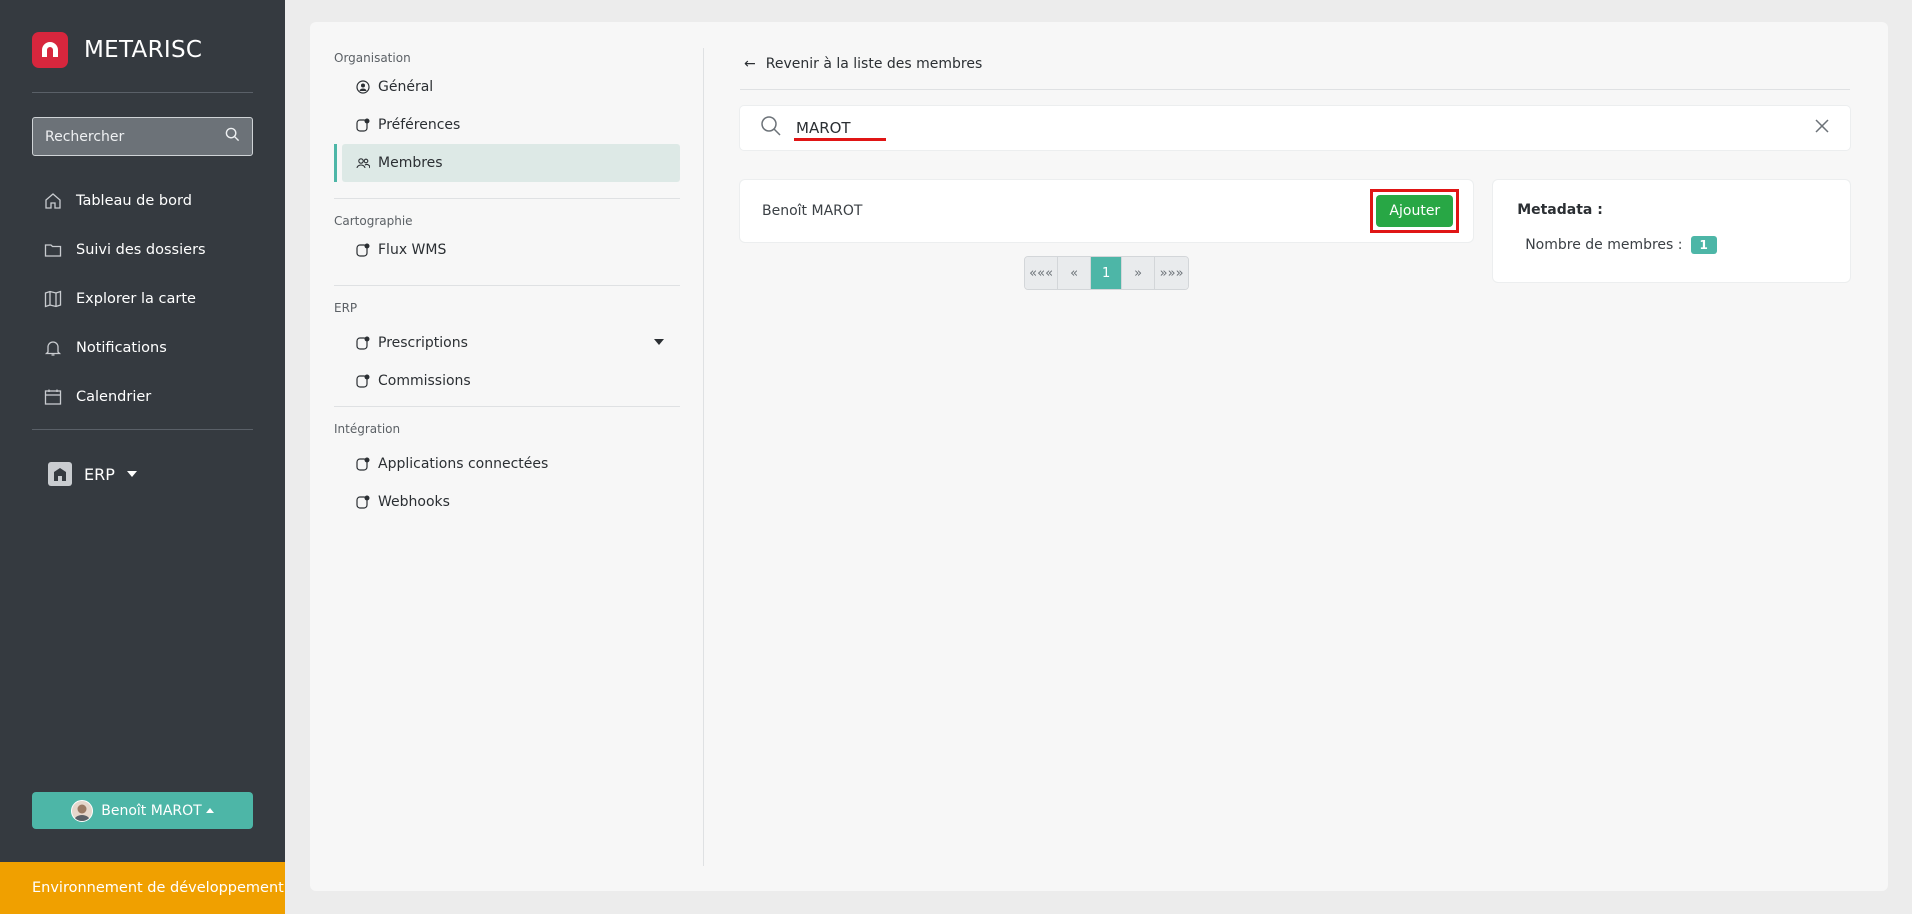 This screenshot has width=1912, height=914. What do you see at coordinates (412, 250) in the screenshot?
I see `settings-item-label: Flux WMS` at bounding box center [412, 250].